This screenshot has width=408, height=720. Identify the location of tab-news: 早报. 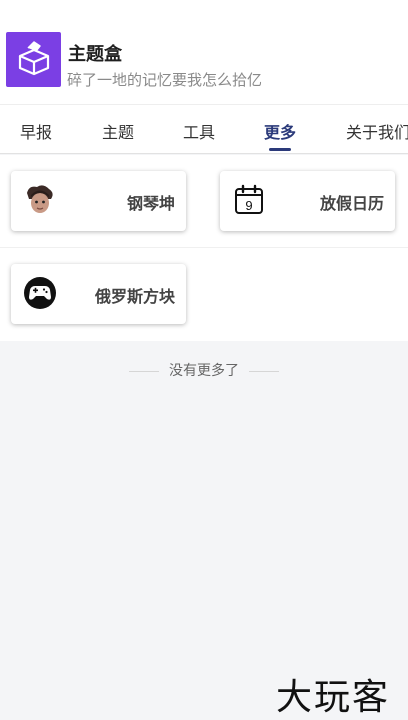
(36, 131).